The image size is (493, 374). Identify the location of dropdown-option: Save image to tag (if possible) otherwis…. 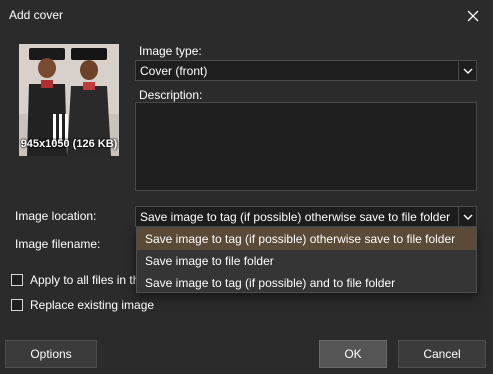
(306, 239).